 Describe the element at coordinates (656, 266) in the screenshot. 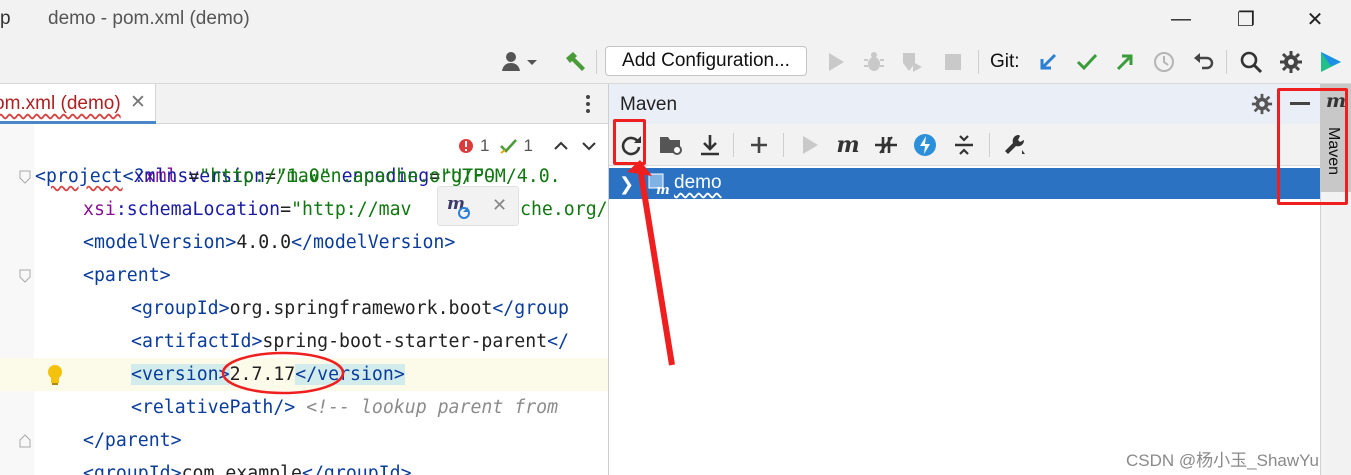

I see `annotation-arrow` at that location.